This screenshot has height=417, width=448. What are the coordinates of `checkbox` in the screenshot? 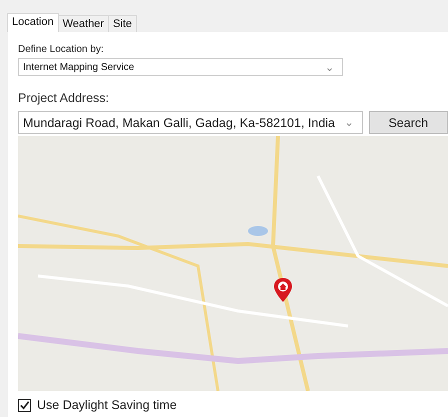 It's located at (24, 405).